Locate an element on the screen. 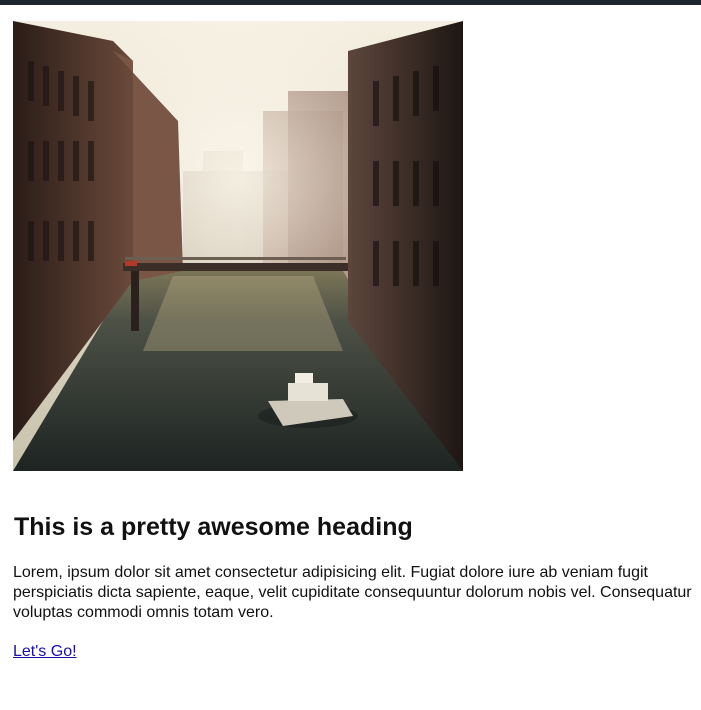 Image resolution: width=701 pixels, height=710 pixels. lets-go-link: Let's Go! is located at coordinates (45, 652).